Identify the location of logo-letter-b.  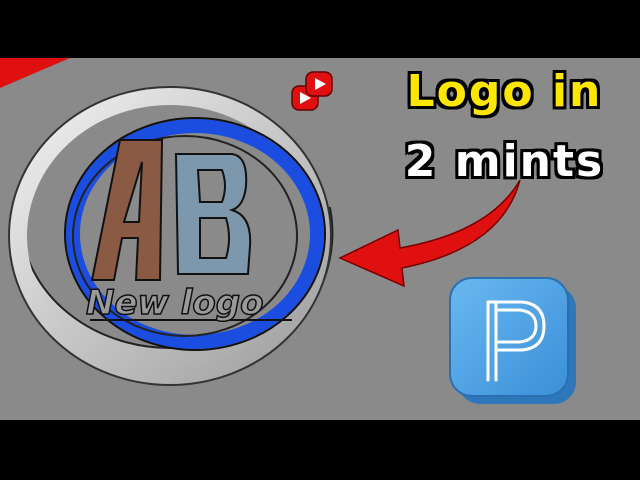
(213, 214).